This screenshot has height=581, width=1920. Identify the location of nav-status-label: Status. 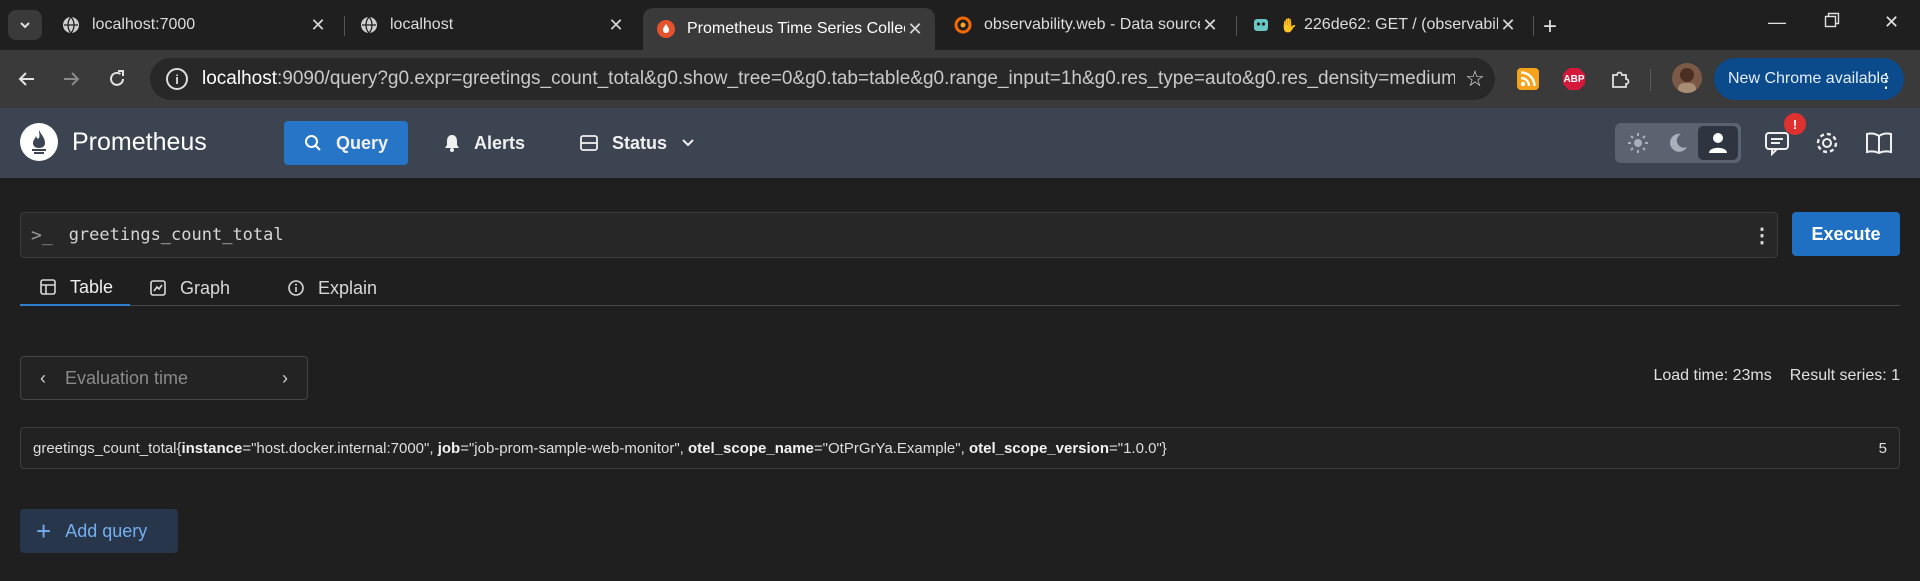
(640, 142).